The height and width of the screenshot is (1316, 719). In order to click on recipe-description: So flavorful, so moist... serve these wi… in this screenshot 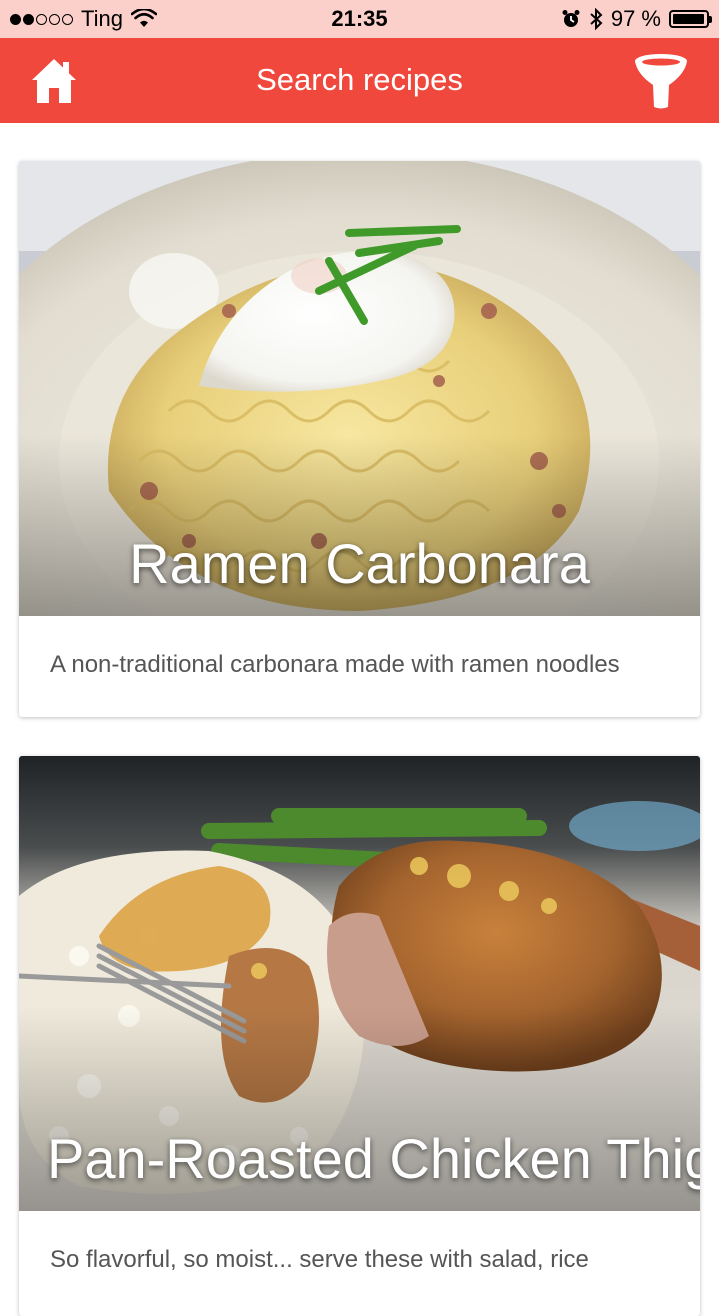, I will do `click(319, 1259)`.